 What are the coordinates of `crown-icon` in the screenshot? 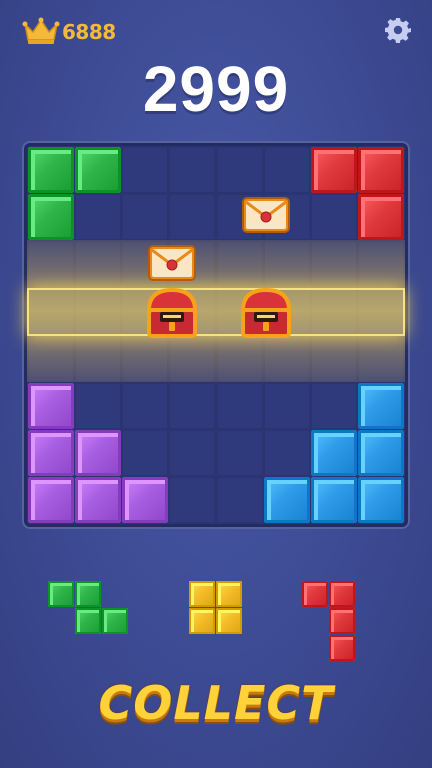 It's located at (41, 30).